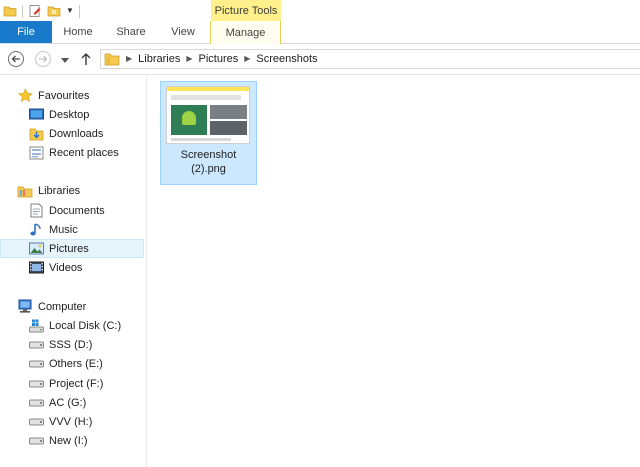  What do you see at coordinates (320, 32) in the screenshot?
I see `ribbon-tabs: File Home Share View Manage` at bounding box center [320, 32].